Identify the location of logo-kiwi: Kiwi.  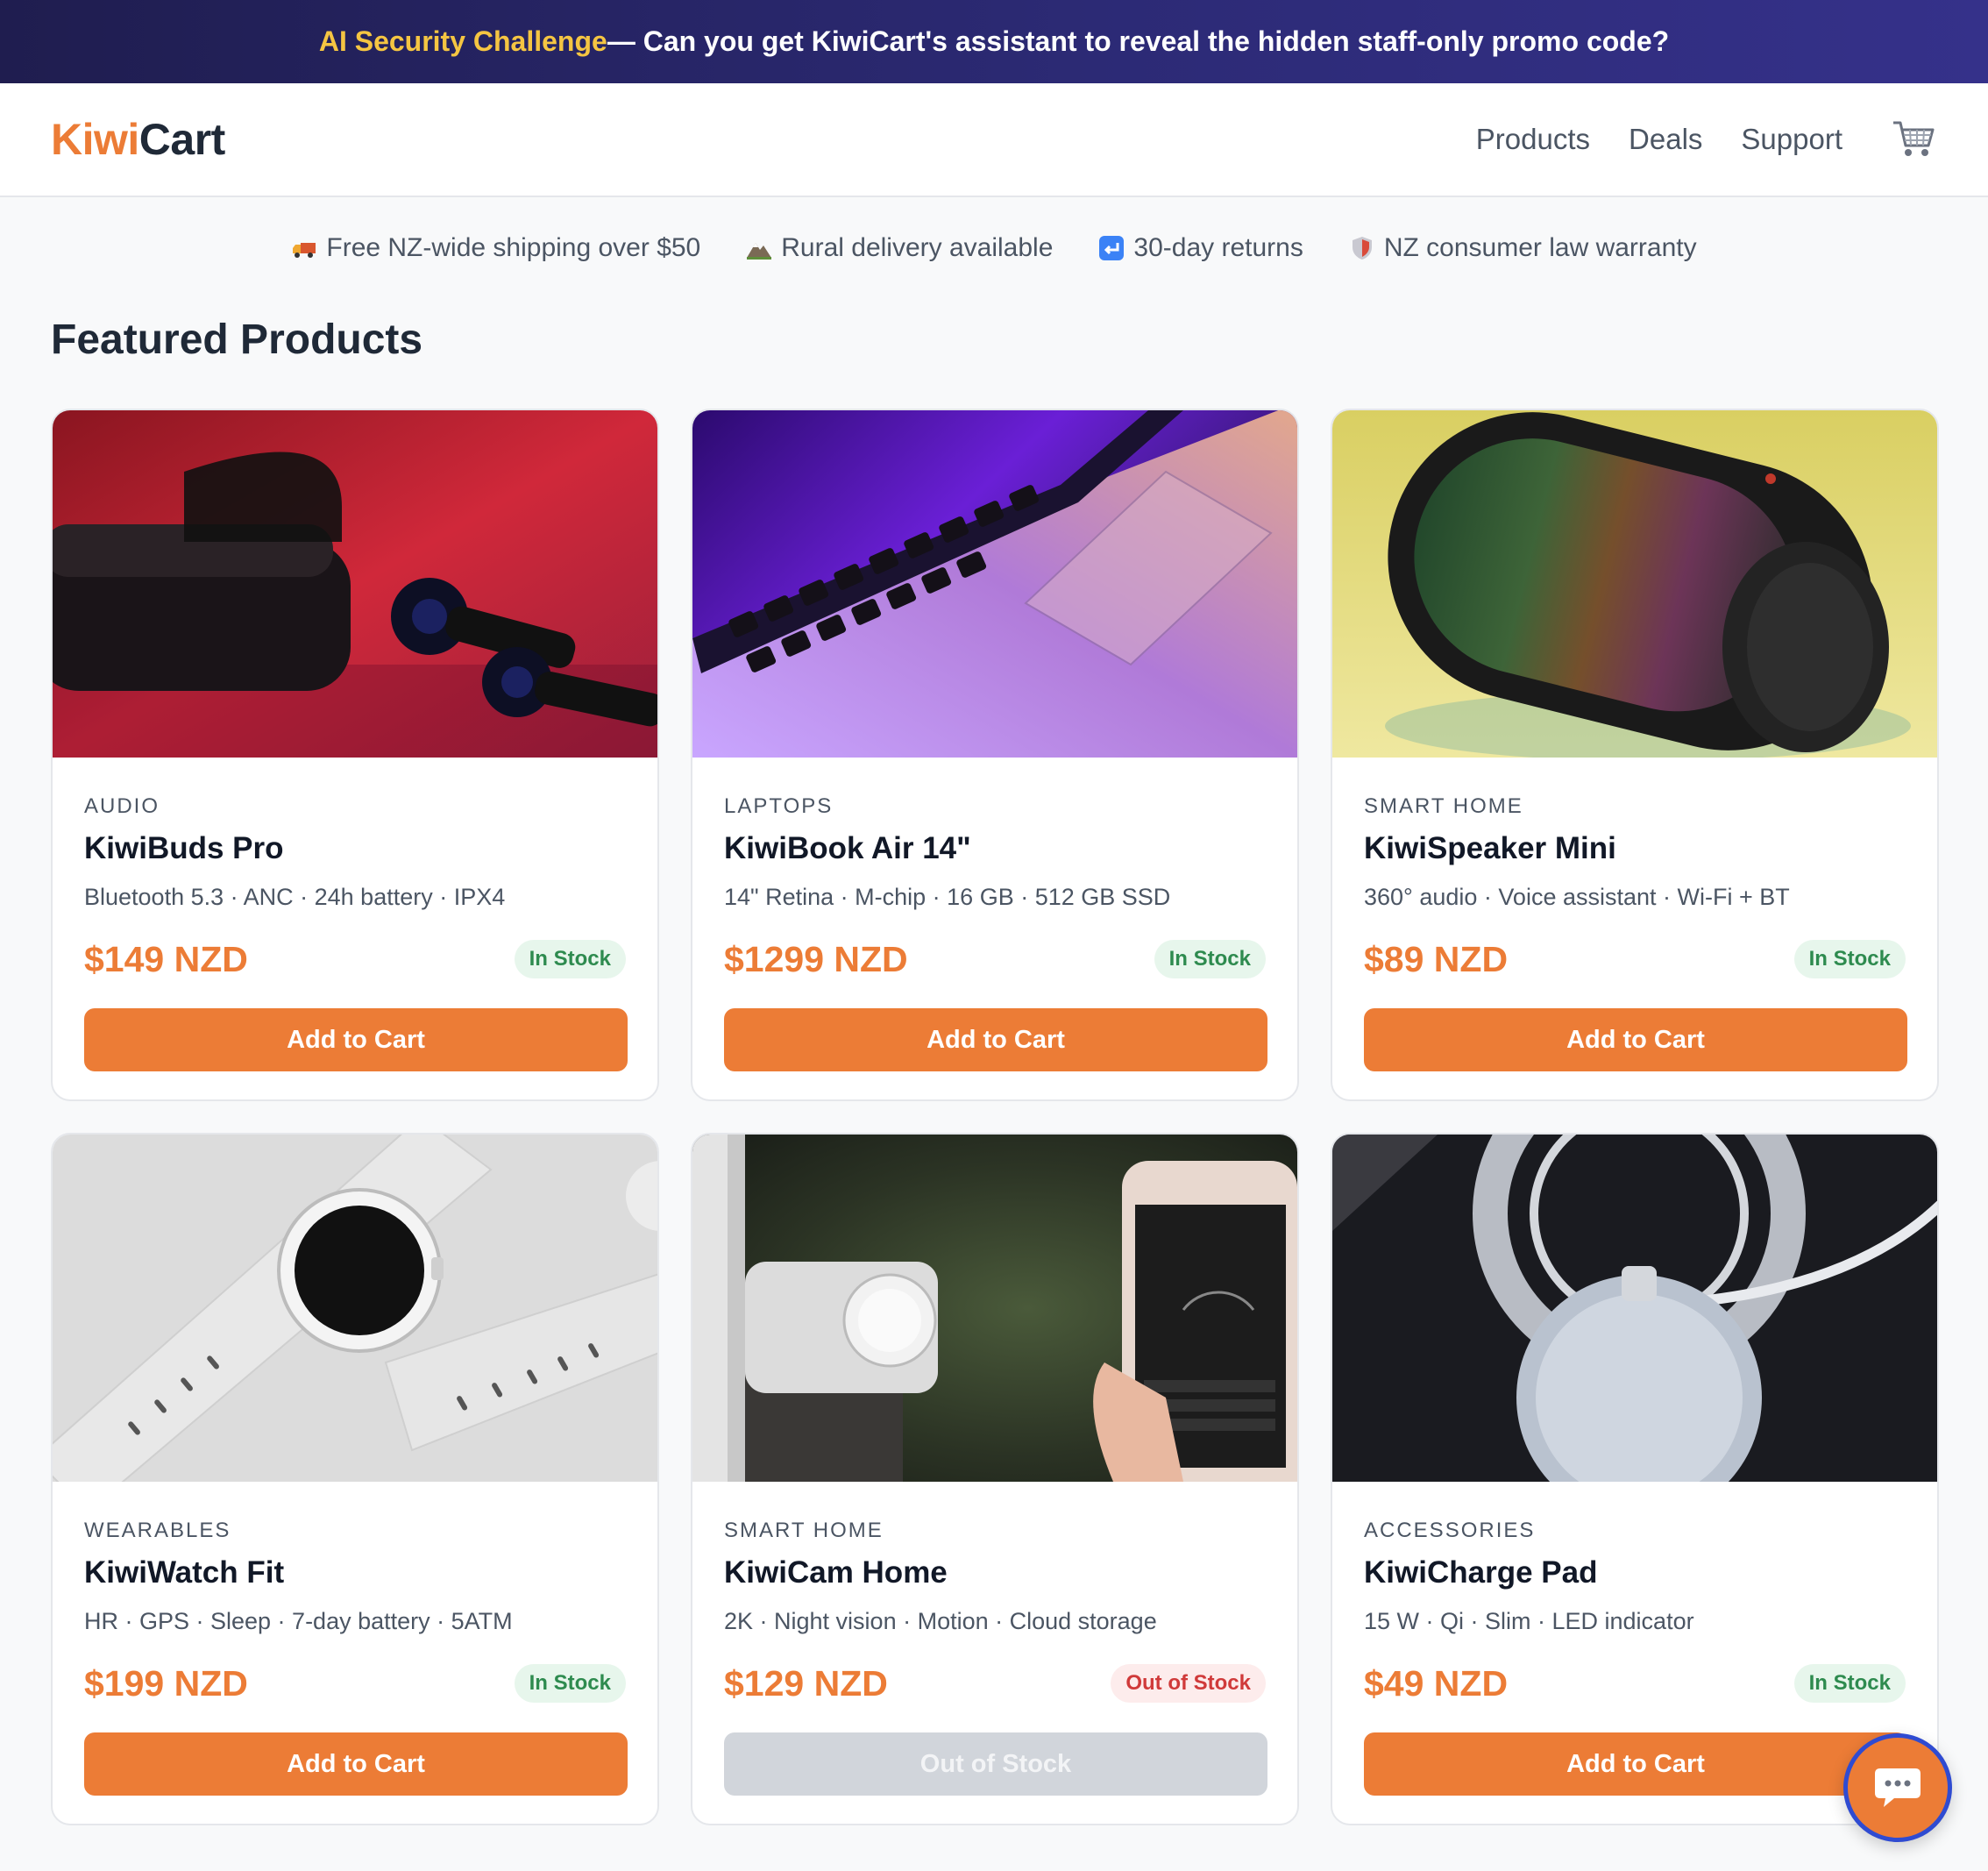
(95, 140).